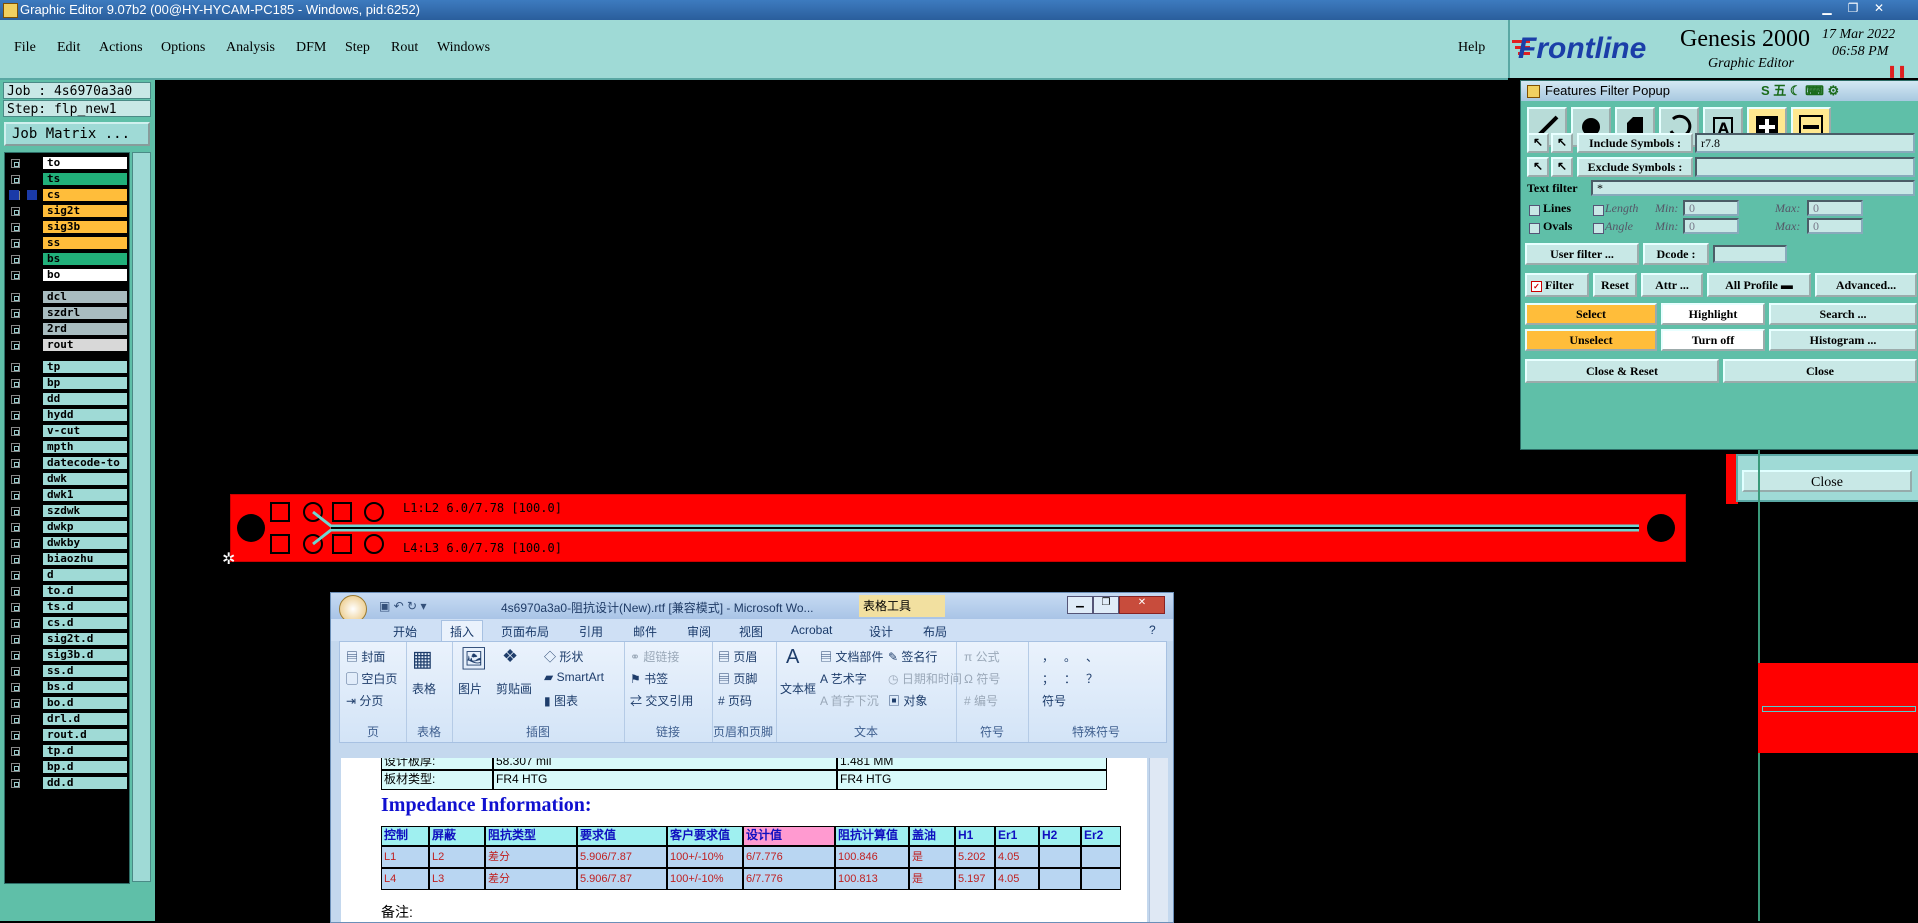 The image size is (1918, 923). What do you see at coordinates (67, 735) in the screenshot?
I see `layer-row: rout.d` at bounding box center [67, 735].